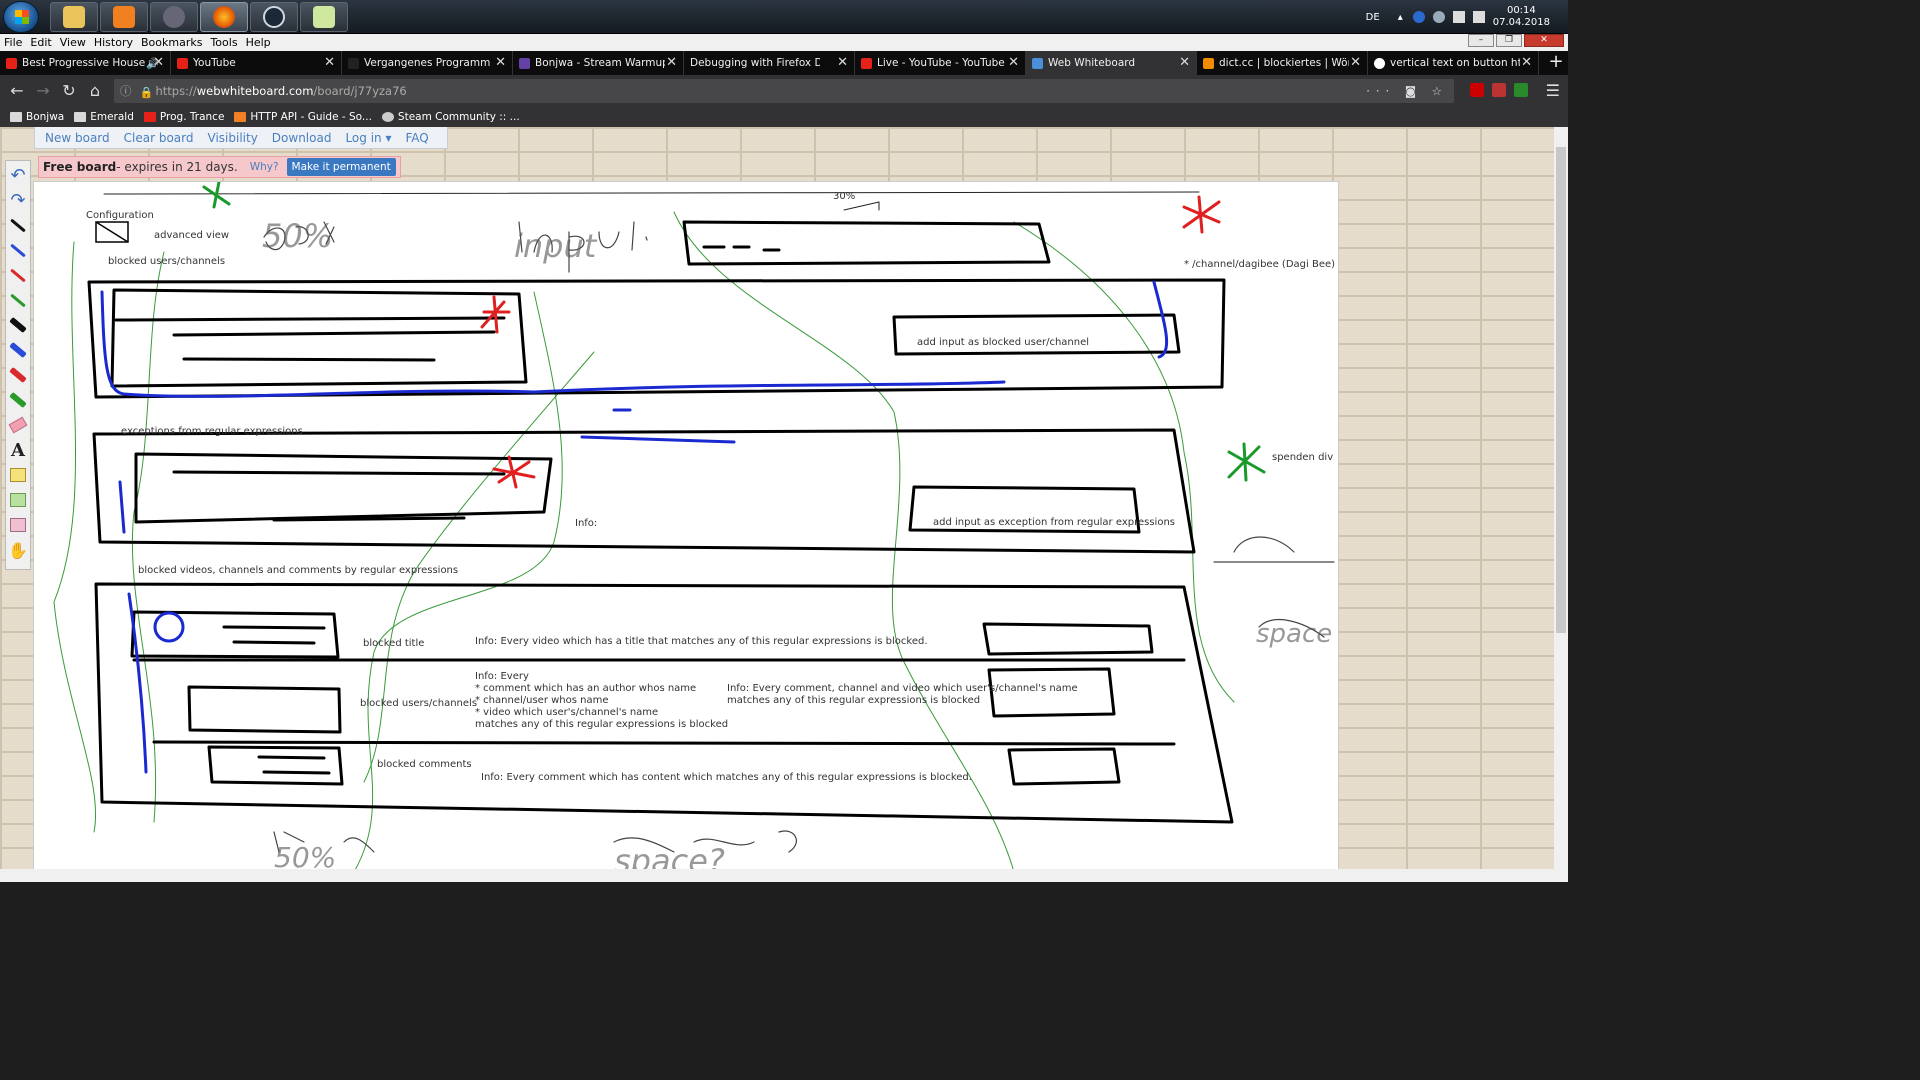 The image size is (1920, 1080). What do you see at coordinates (73, 42) in the screenshot?
I see `menu-view: View` at bounding box center [73, 42].